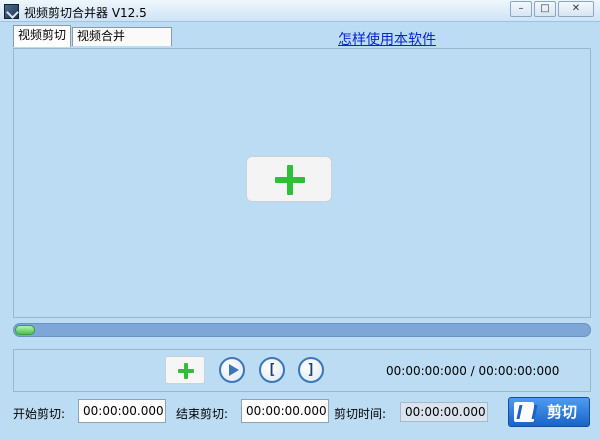 Image resolution: width=600 pixels, height=439 pixels. Describe the element at coordinates (302, 330) in the screenshot. I see `seek-bar` at that location.